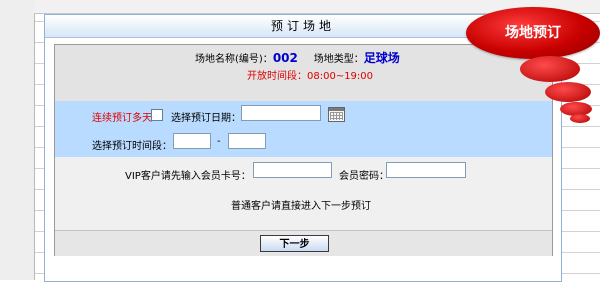  What do you see at coordinates (17, 140) in the screenshot?
I see `left-frame-bar` at bounding box center [17, 140].